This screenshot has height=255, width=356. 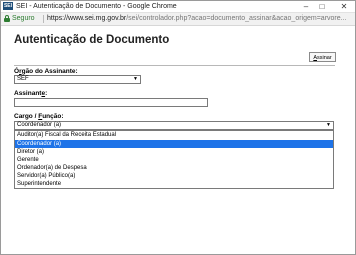 I want to click on dropdown-option: Diretor (a), so click(x=174, y=152).